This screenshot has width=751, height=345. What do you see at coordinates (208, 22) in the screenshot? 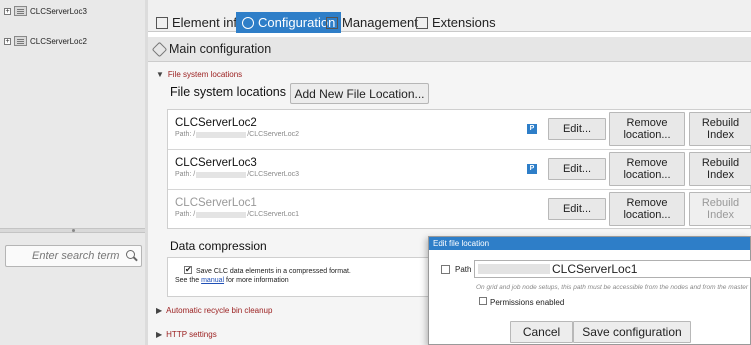
I see `tab-label: Element info` at bounding box center [208, 22].